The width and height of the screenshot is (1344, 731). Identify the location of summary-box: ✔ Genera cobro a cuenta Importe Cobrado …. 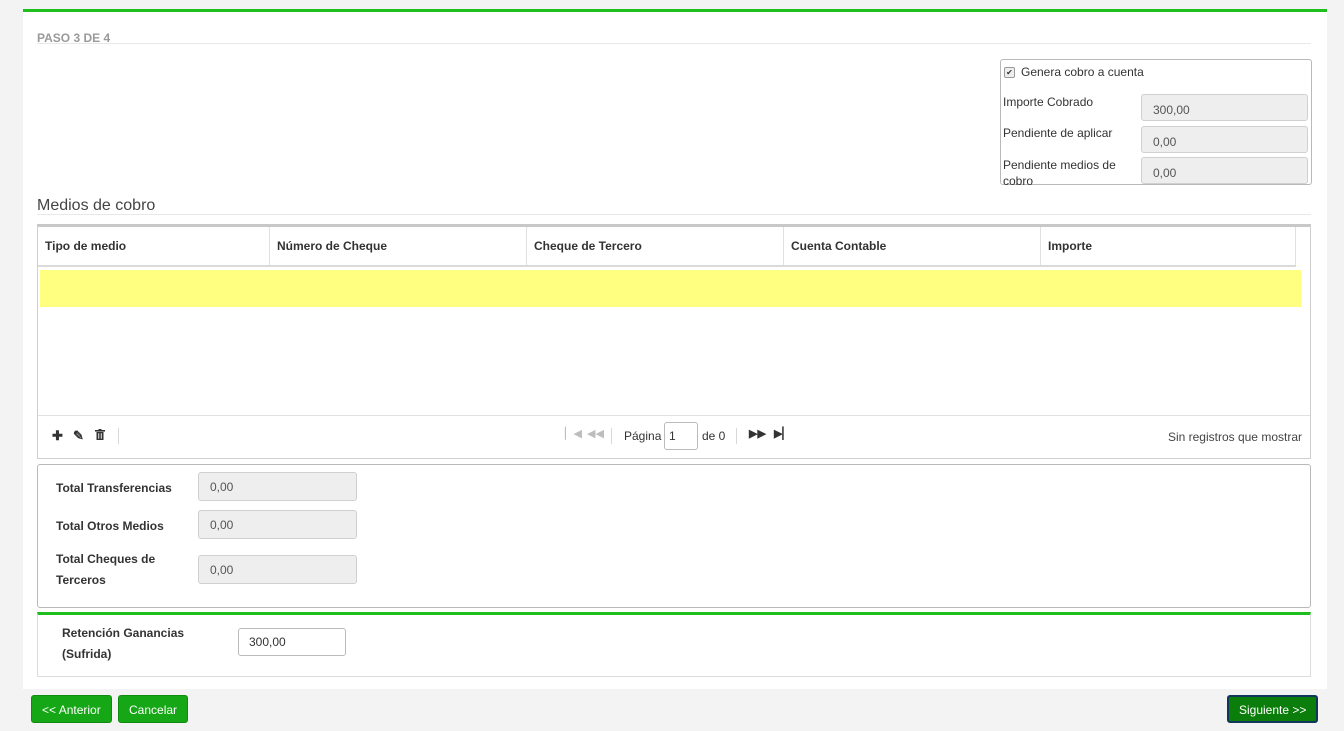
(1156, 123).